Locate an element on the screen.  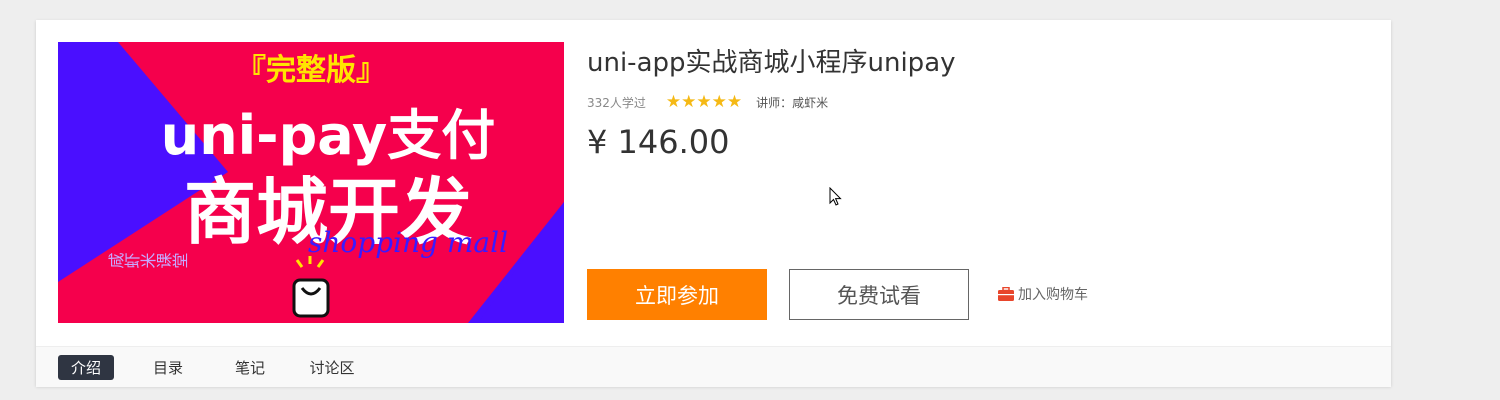
tab-catalog: 目录 is located at coordinates (168, 367).